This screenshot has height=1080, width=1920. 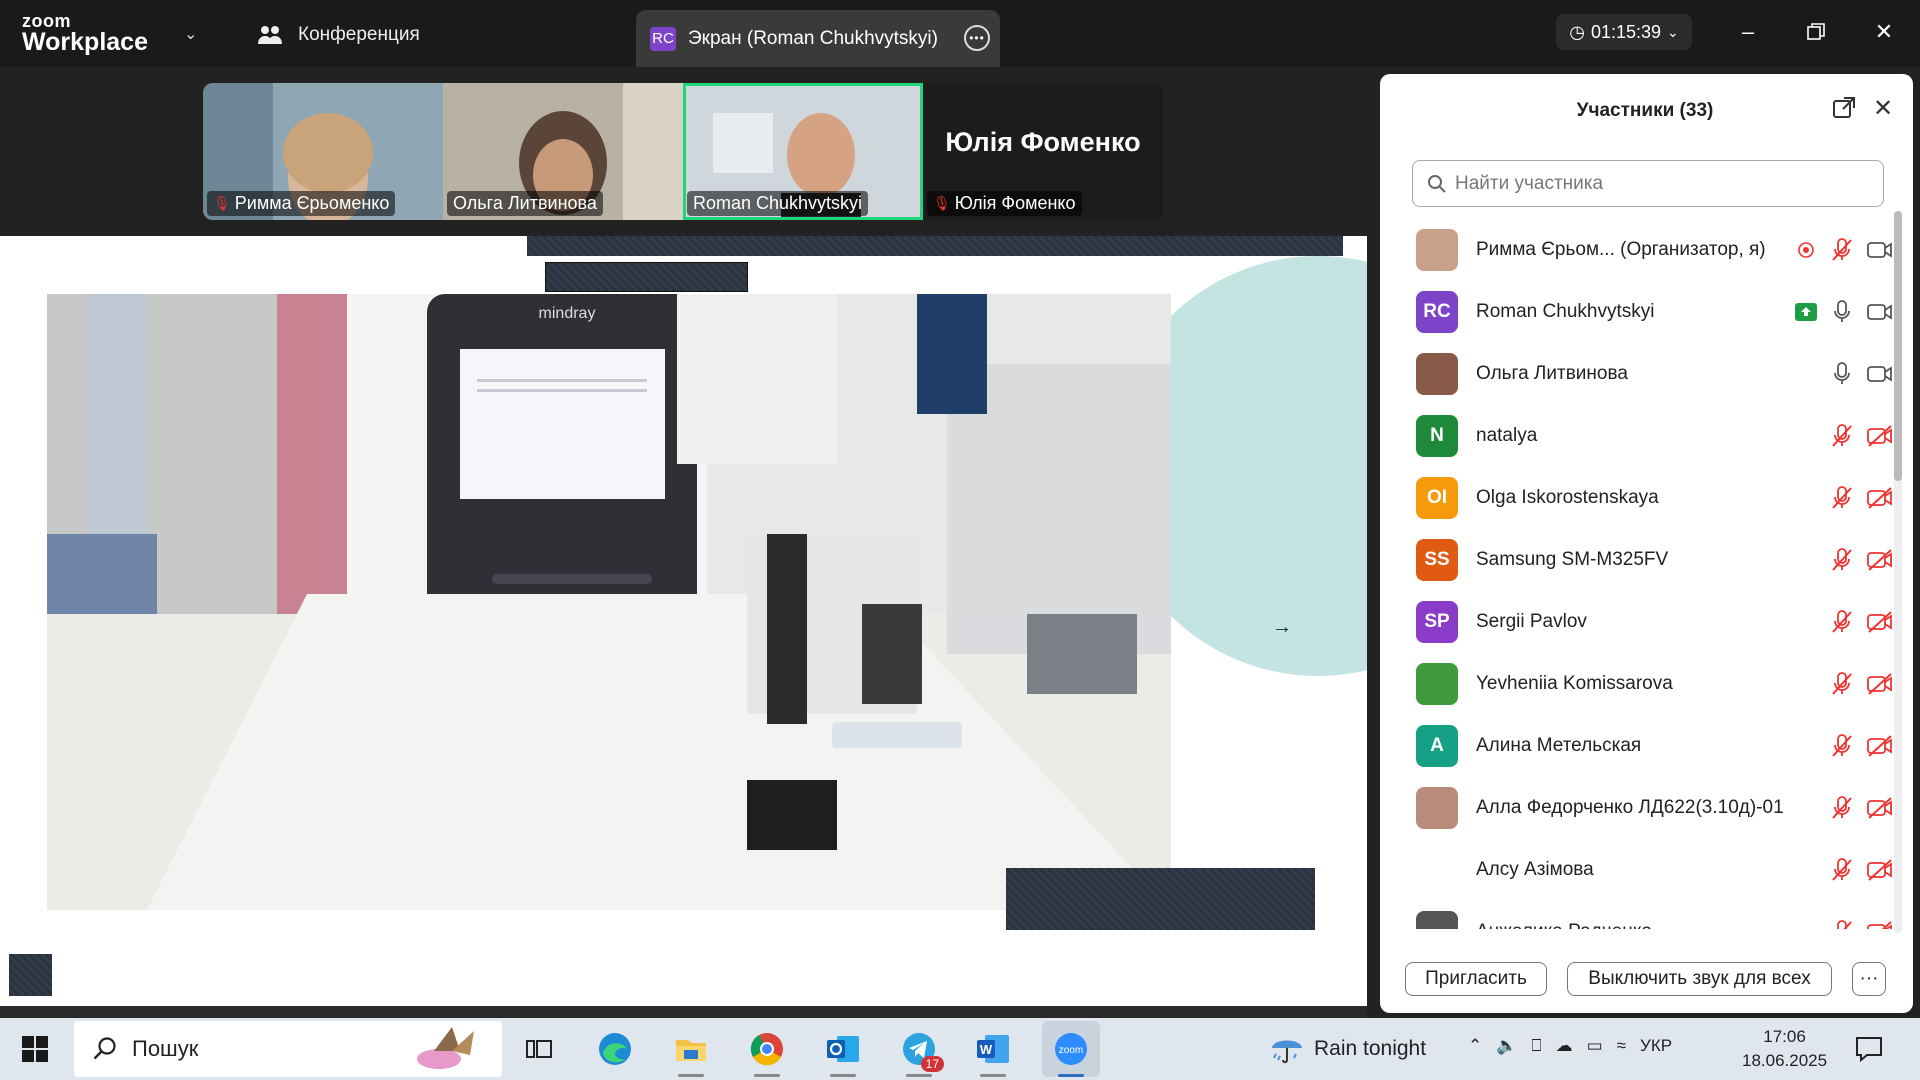 What do you see at coordinates (1656, 1046) in the screenshot?
I see `language-indicator: УКР` at bounding box center [1656, 1046].